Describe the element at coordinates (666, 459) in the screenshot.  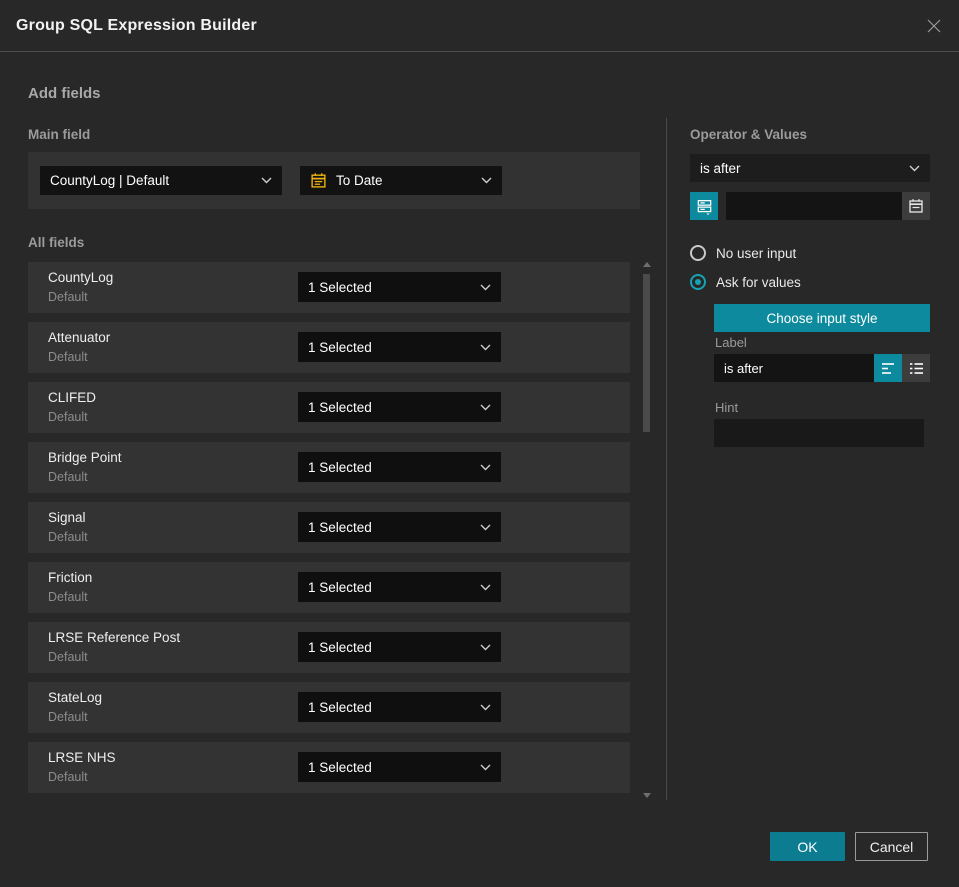
I see `panel-divider` at that location.